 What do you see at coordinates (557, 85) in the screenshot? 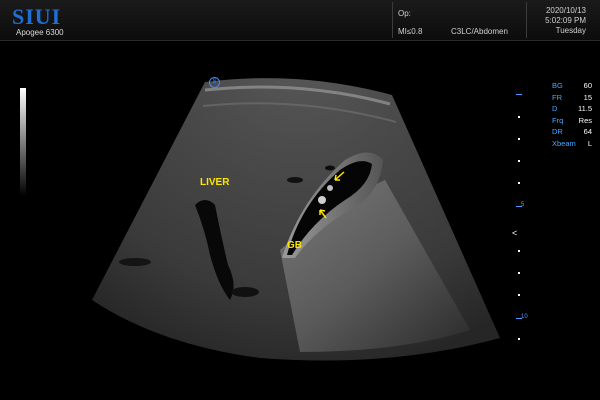
I see `param-key: BG` at bounding box center [557, 85].